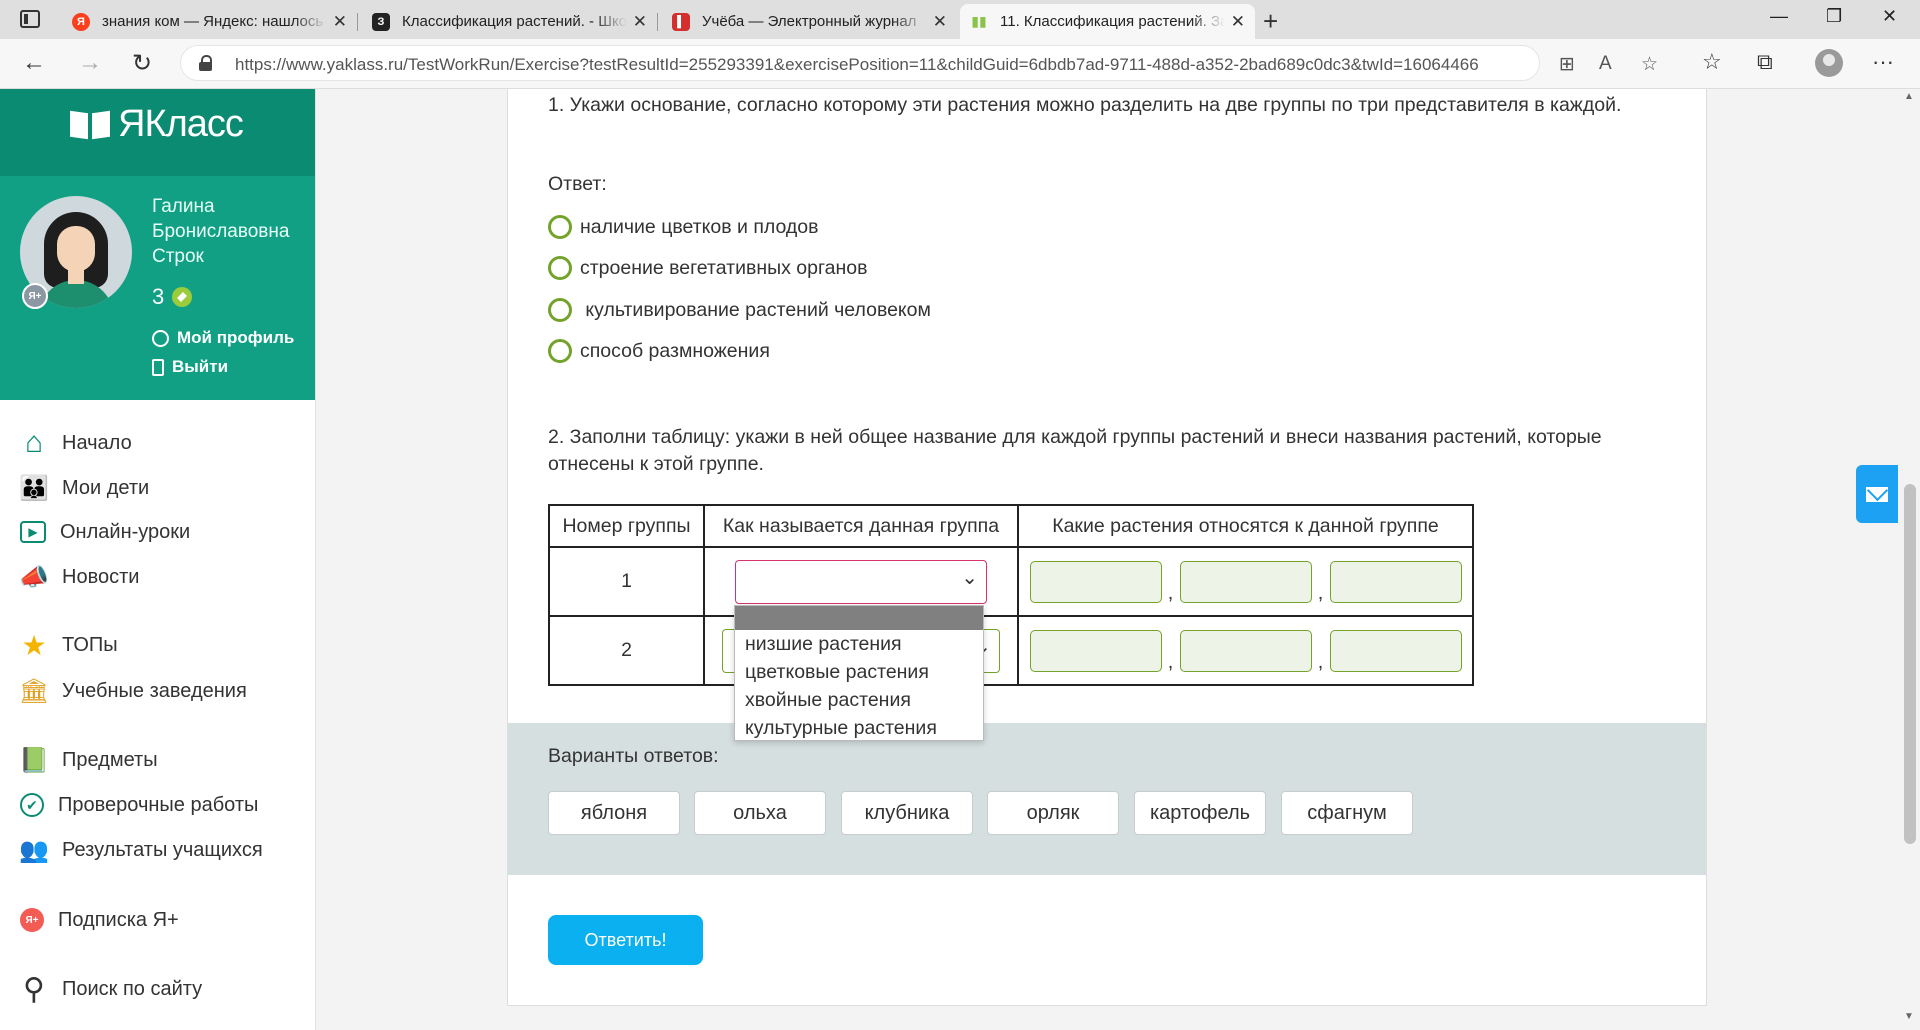 Image resolution: width=1920 pixels, height=1030 pixels. Describe the element at coordinates (142, 63) in the screenshot. I see `refresh-icon: ↻` at that location.